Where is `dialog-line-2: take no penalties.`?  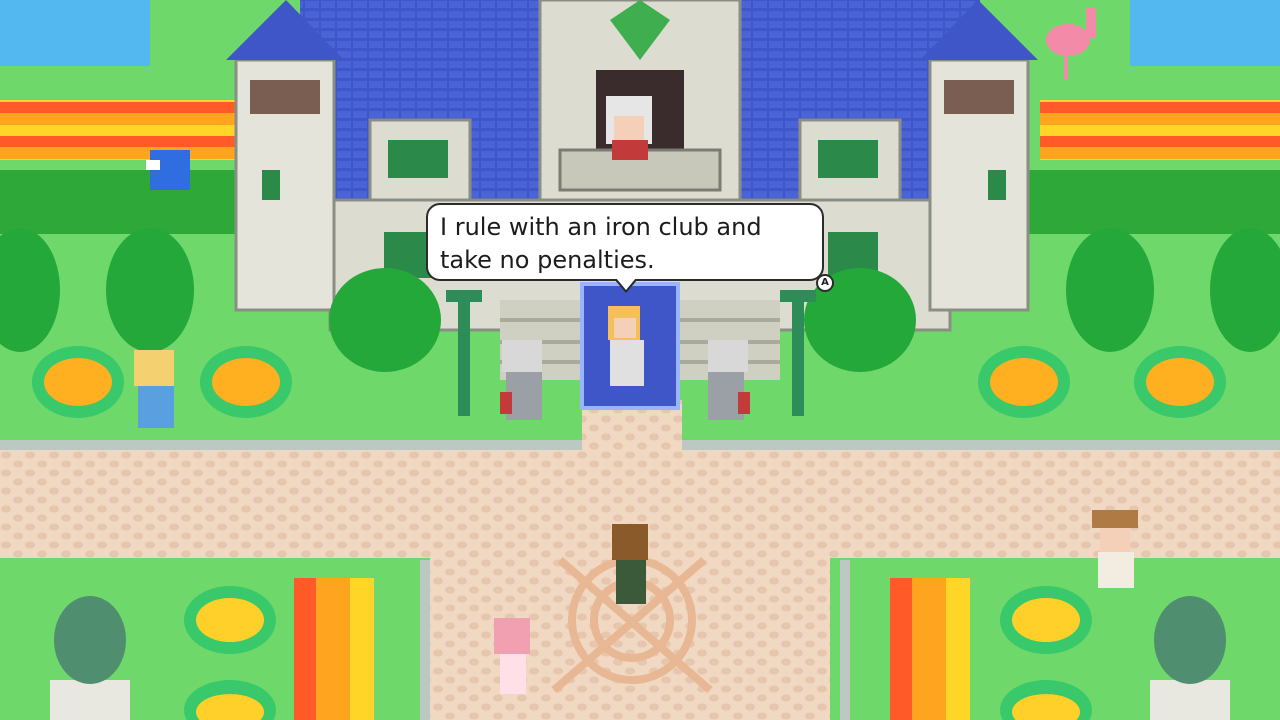 dialog-line-2: take no penalties. is located at coordinates (547, 260).